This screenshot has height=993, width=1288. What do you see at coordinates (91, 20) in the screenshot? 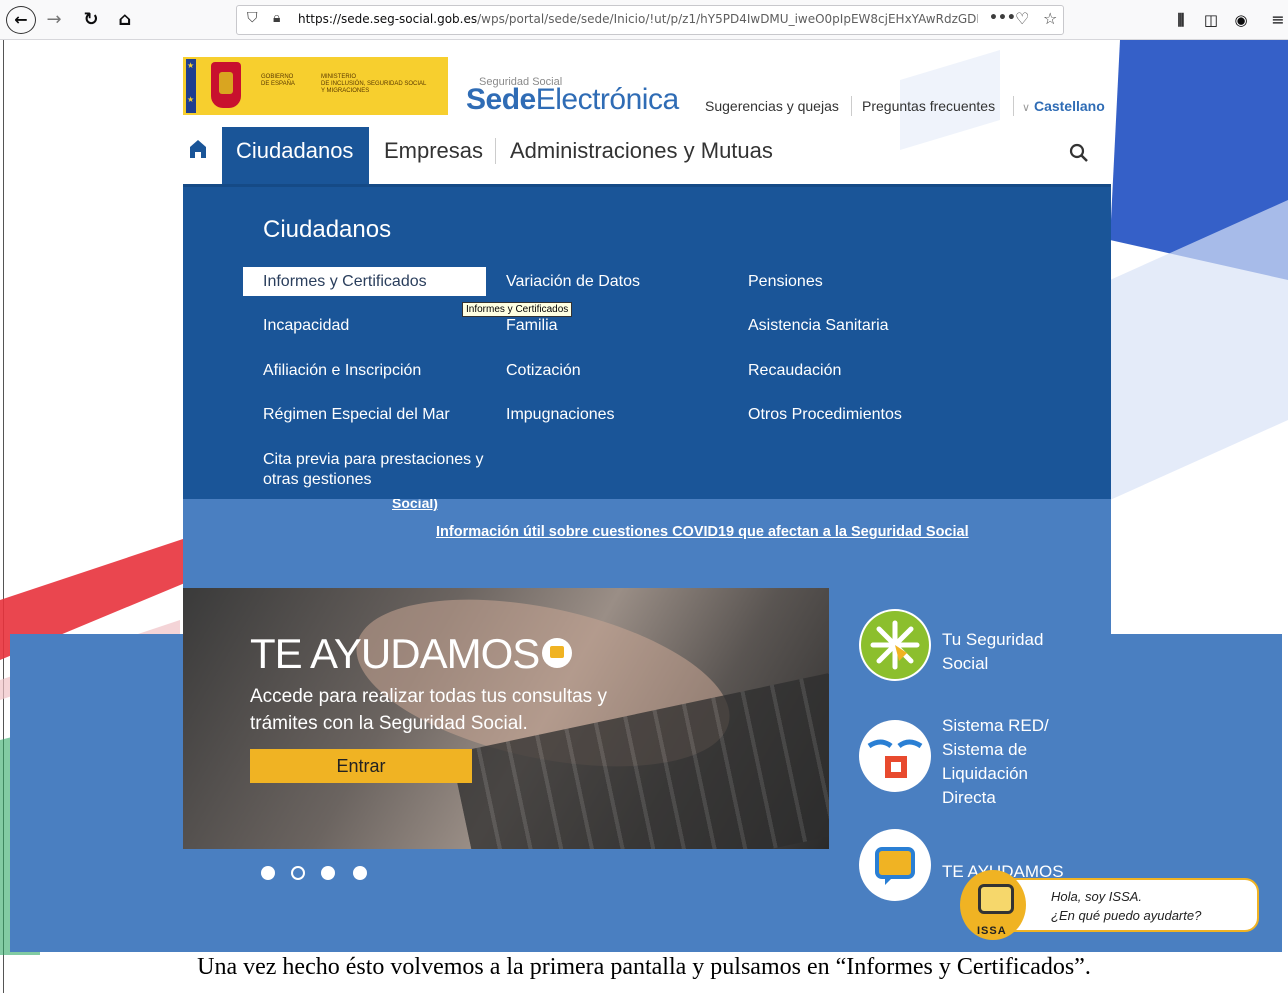
I see `reload-button: ↻` at bounding box center [91, 20].